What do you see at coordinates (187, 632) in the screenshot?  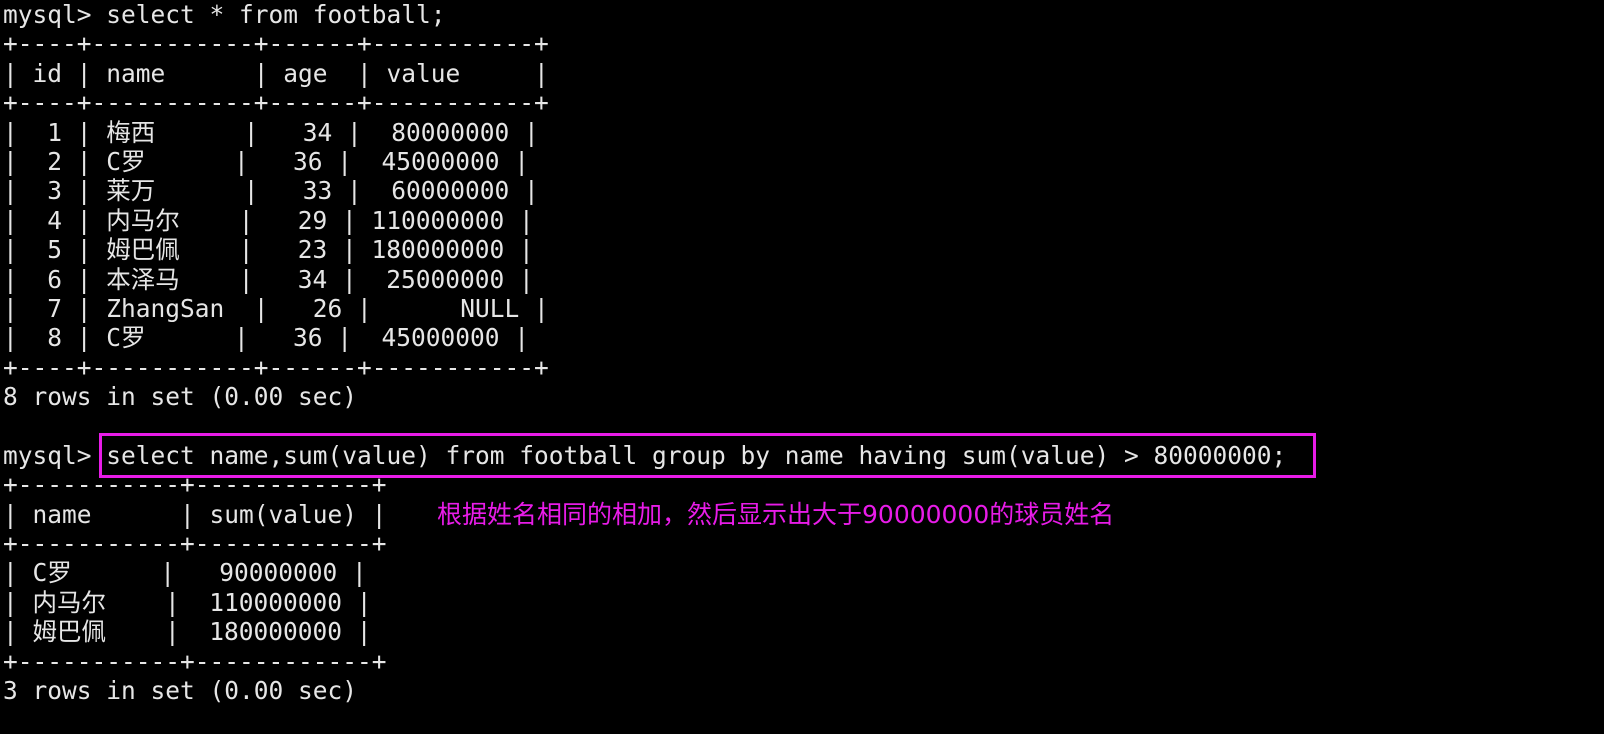 I see `table-row: | 姆巴佩 | 180000000 |` at bounding box center [187, 632].